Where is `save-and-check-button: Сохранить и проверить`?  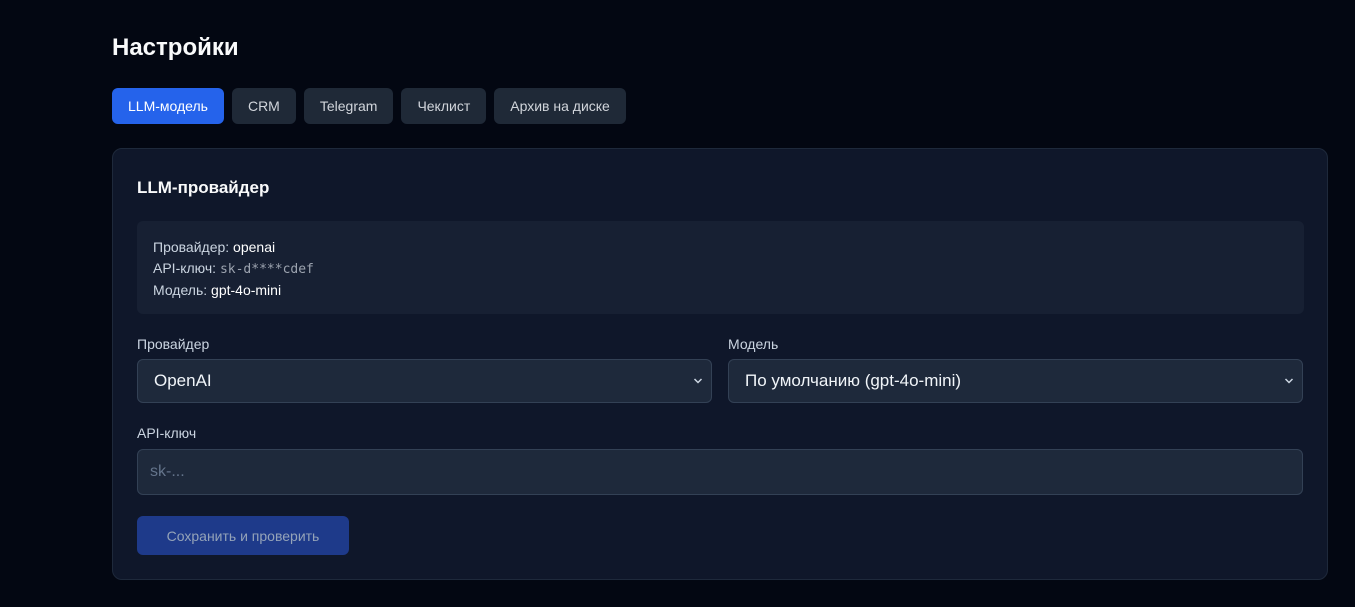 save-and-check-button: Сохранить и проверить is located at coordinates (243, 535).